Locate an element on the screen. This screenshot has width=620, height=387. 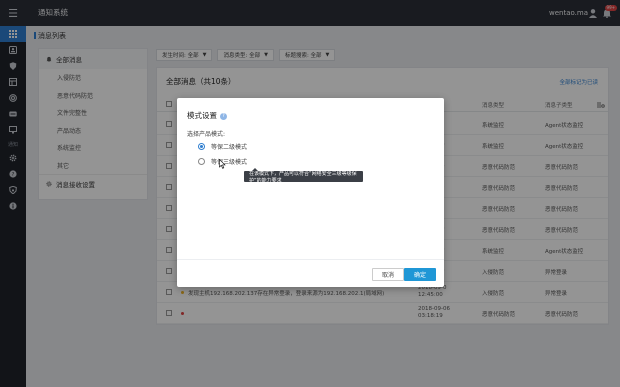
mode-select-label: 选择产品模式: is located at coordinates (206, 134).